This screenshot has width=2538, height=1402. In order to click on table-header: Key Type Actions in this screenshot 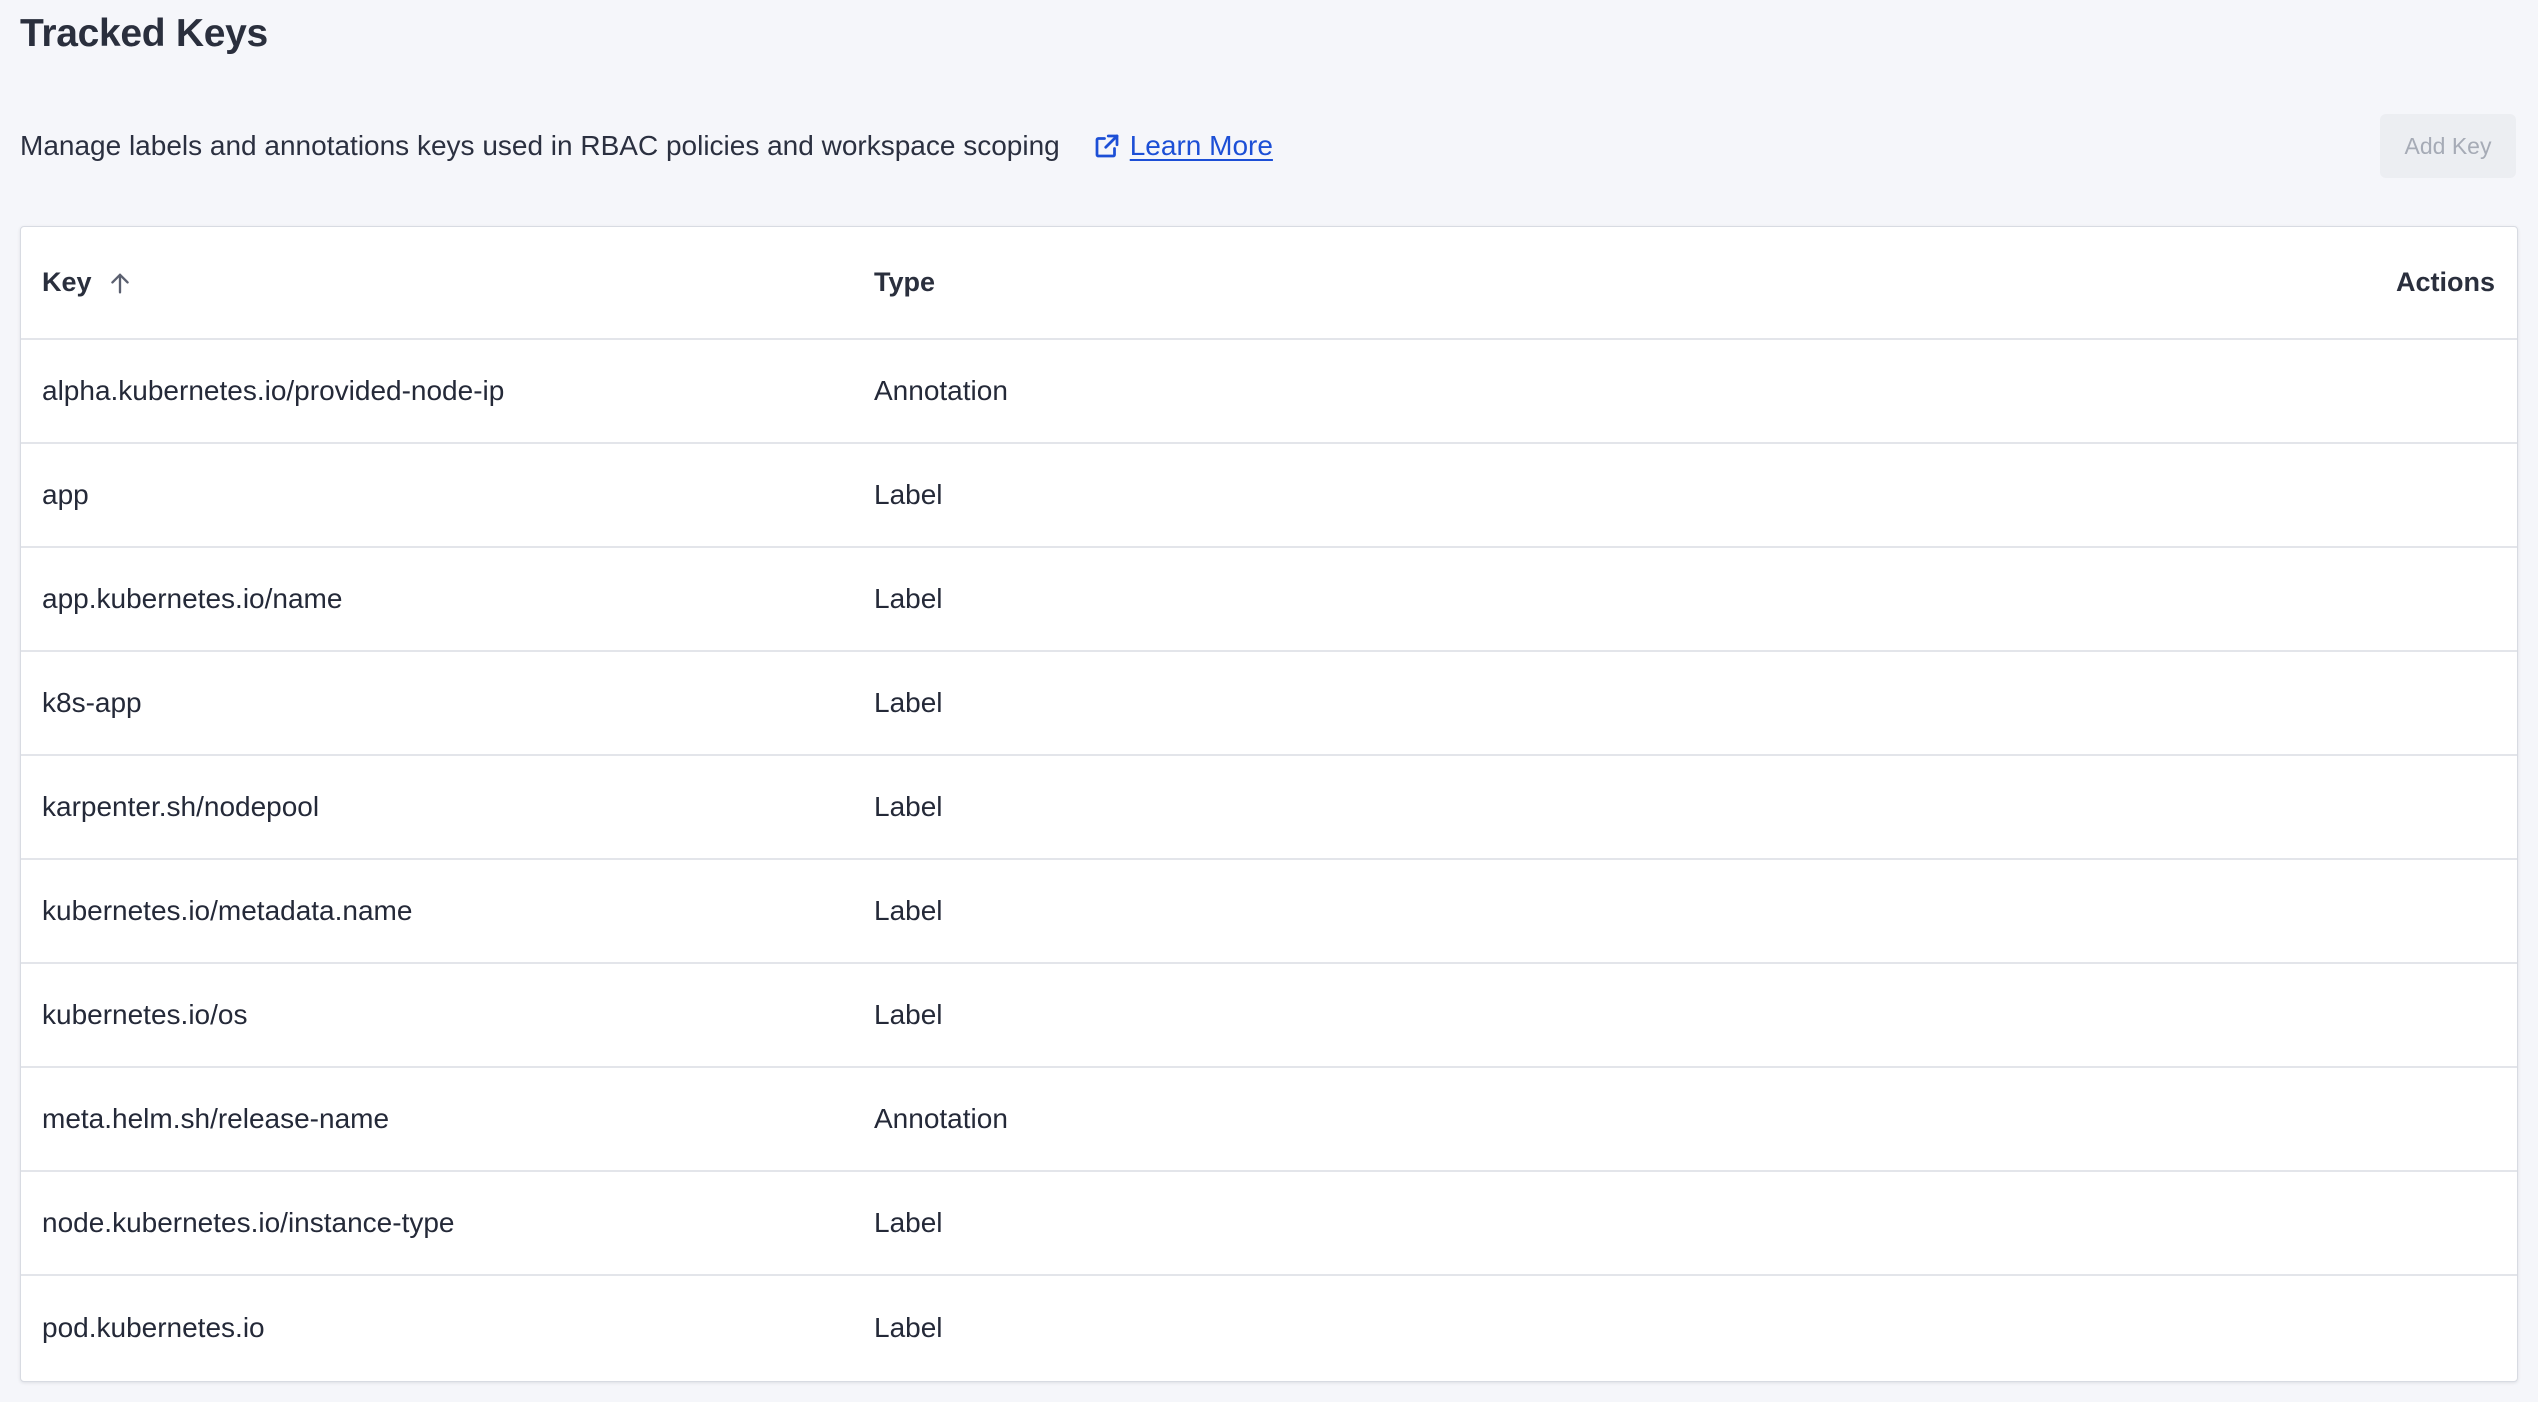, I will do `click(1269, 283)`.